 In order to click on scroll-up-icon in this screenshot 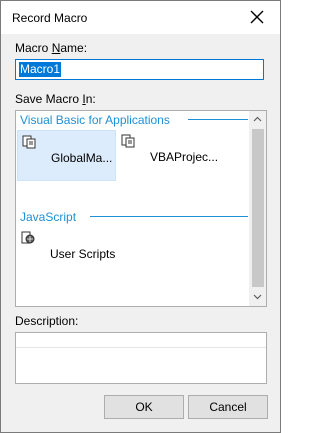, I will do `click(257, 119)`.